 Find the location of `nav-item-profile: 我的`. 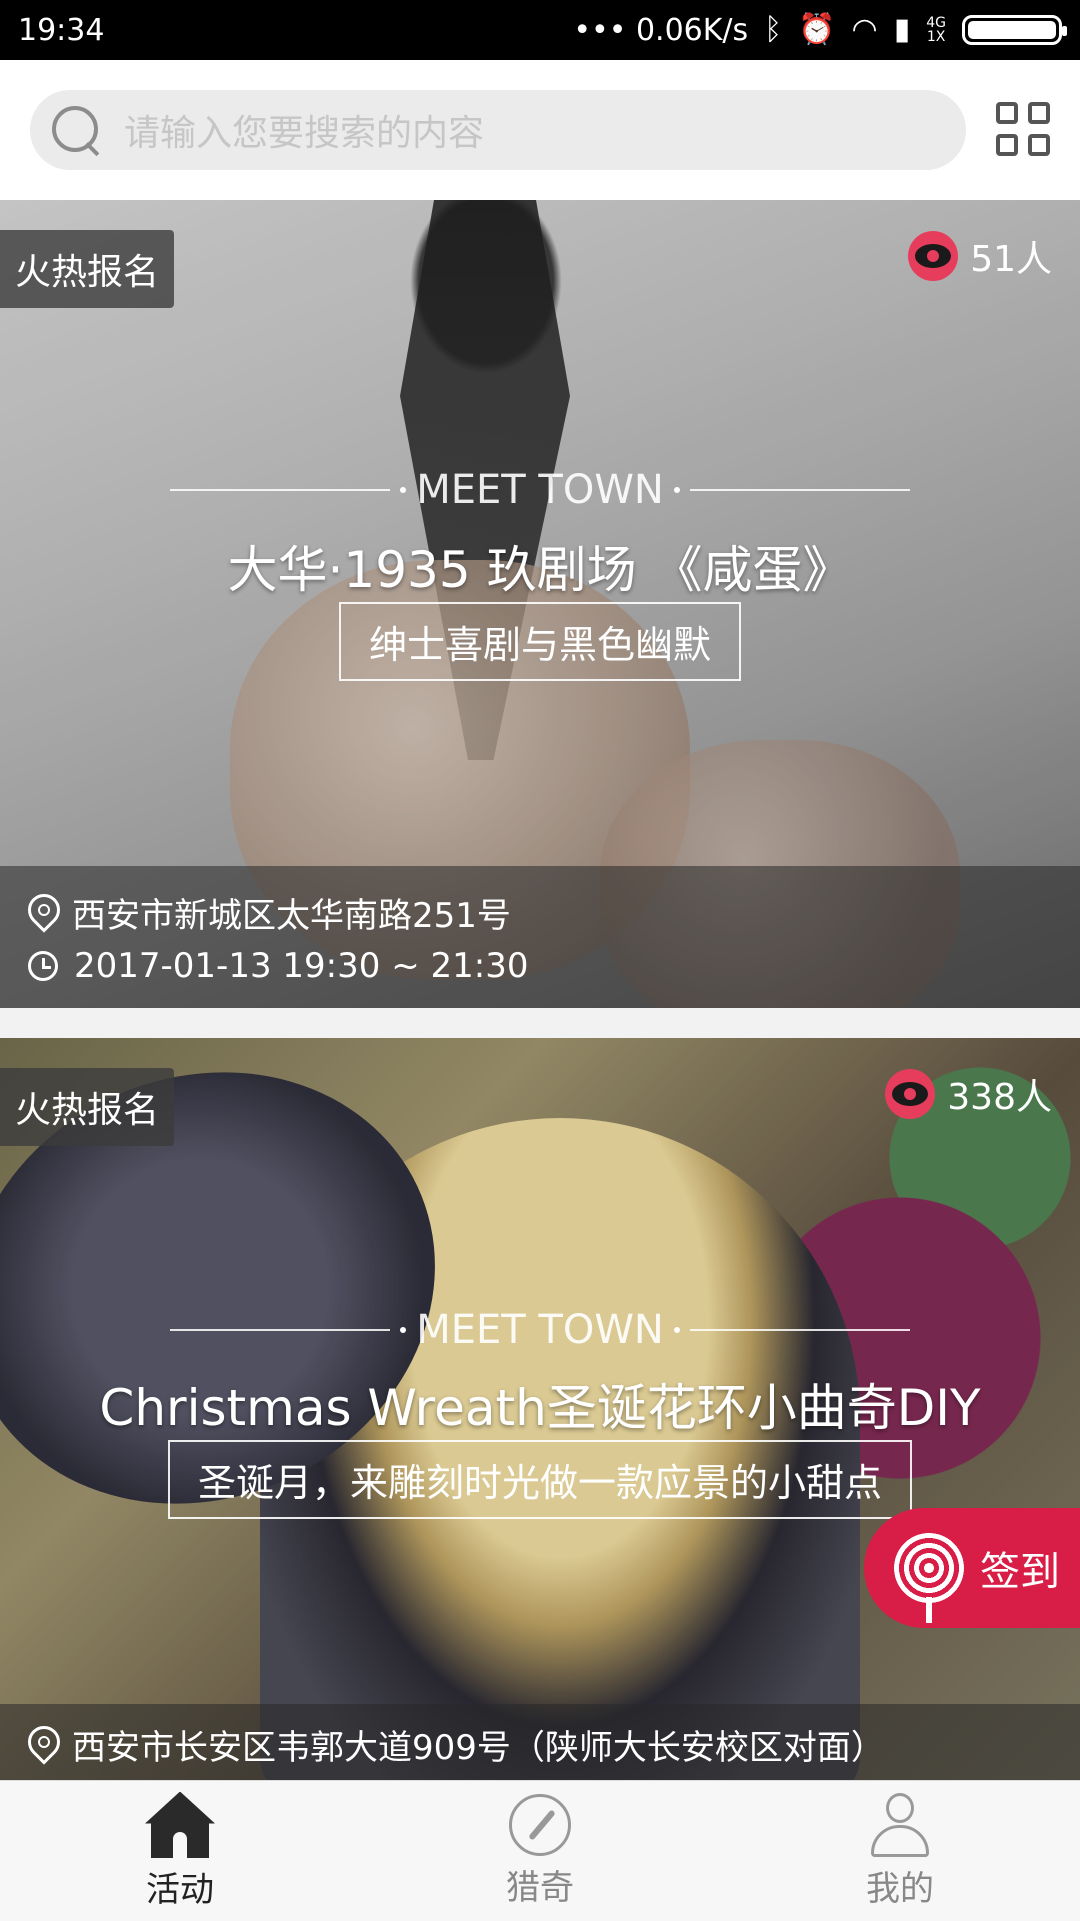

nav-item-profile: 我的 is located at coordinates (900, 1851).